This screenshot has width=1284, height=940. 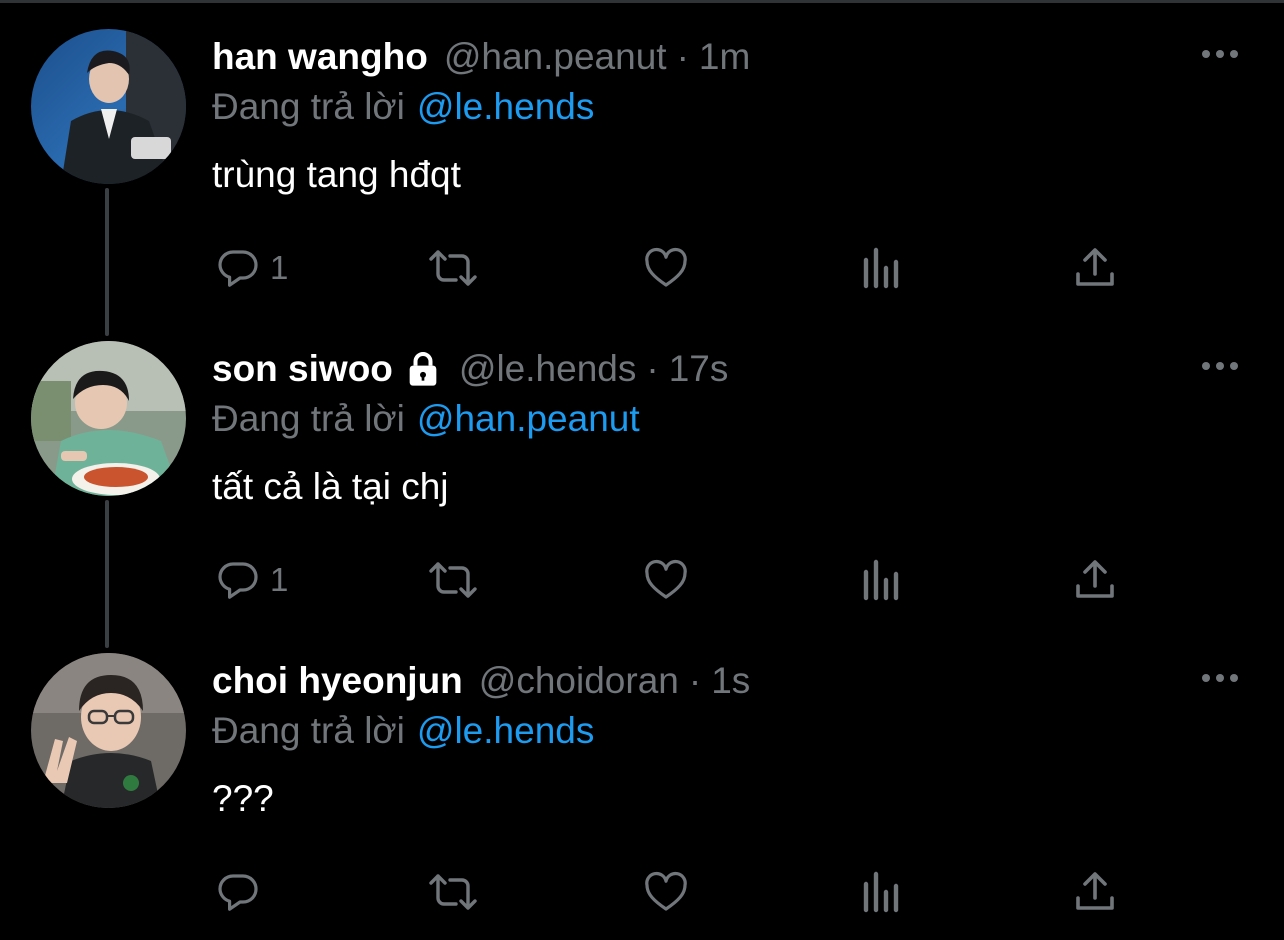 What do you see at coordinates (320, 57) in the screenshot?
I see `display-name: han wangho` at bounding box center [320, 57].